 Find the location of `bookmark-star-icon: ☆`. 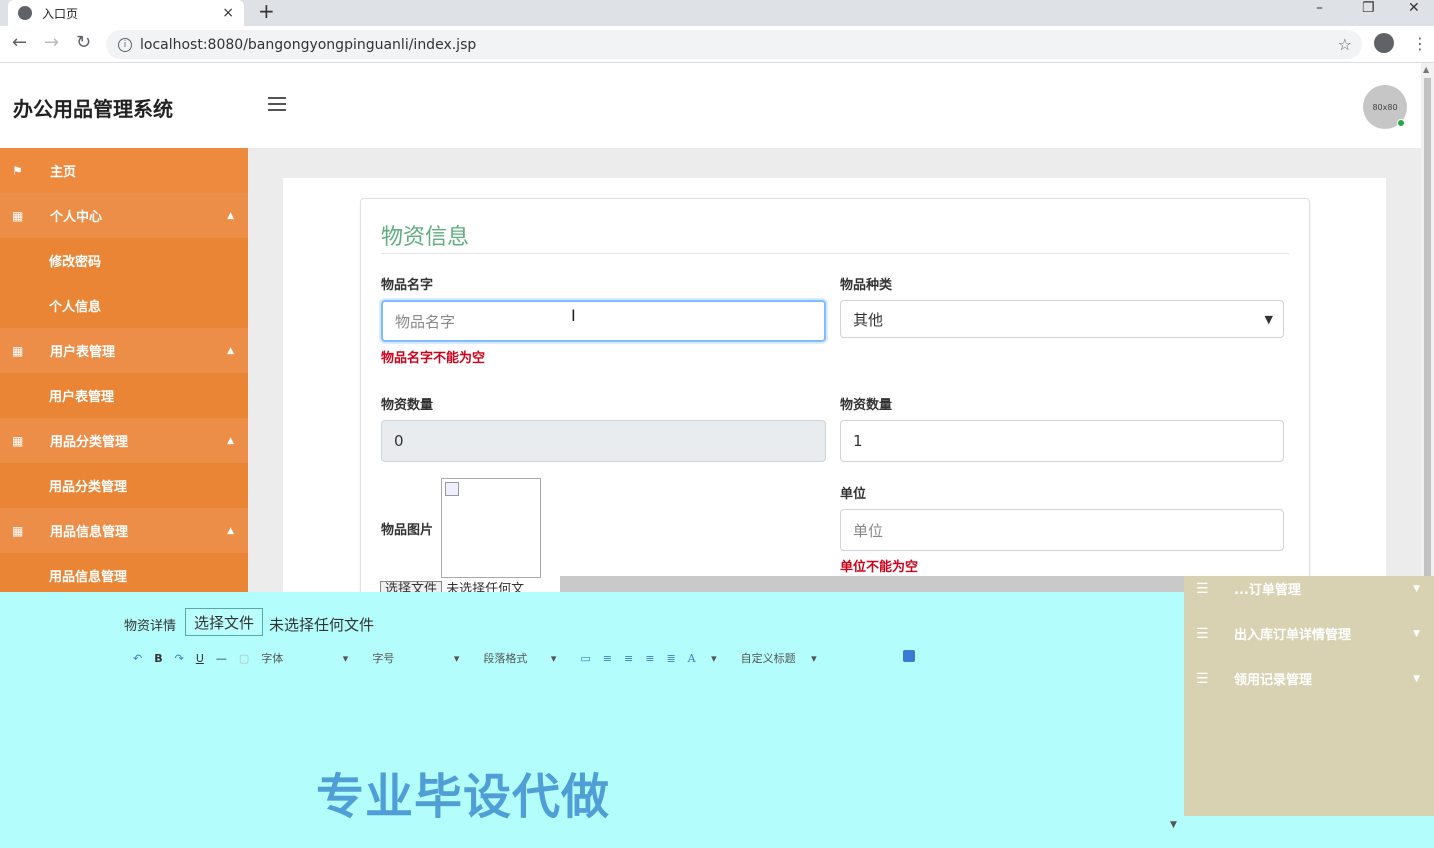

bookmark-star-icon: ☆ is located at coordinates (1345, 44).